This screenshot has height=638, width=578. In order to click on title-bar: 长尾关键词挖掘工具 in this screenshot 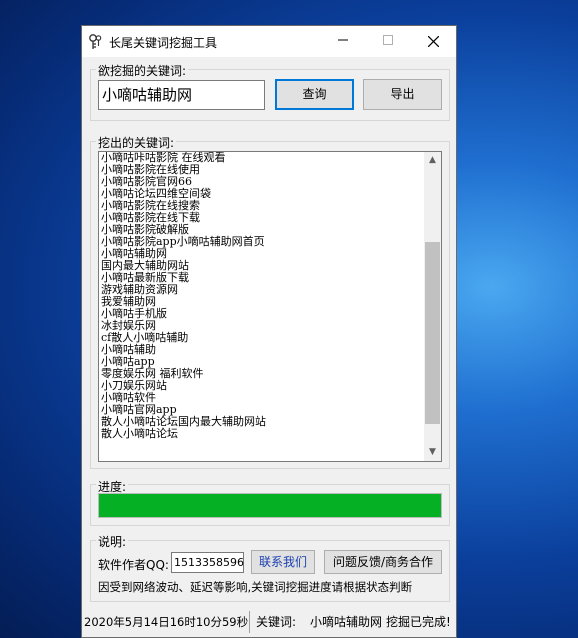, I will do `click(269, 41)`.